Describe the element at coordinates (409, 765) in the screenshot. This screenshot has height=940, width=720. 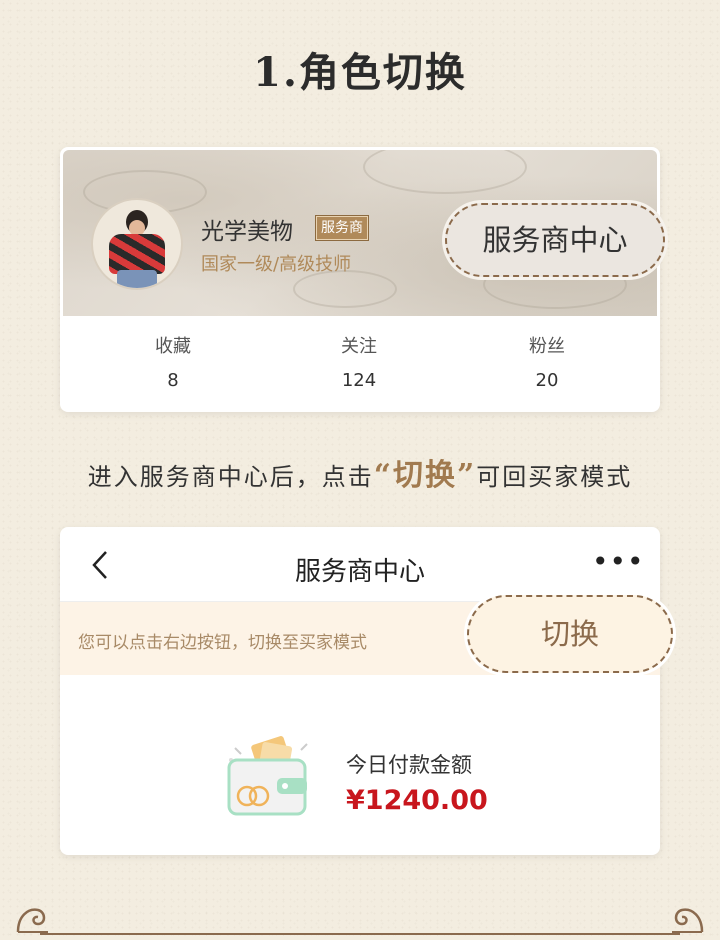
I see `payment-label: 今日付款金额` at that location.